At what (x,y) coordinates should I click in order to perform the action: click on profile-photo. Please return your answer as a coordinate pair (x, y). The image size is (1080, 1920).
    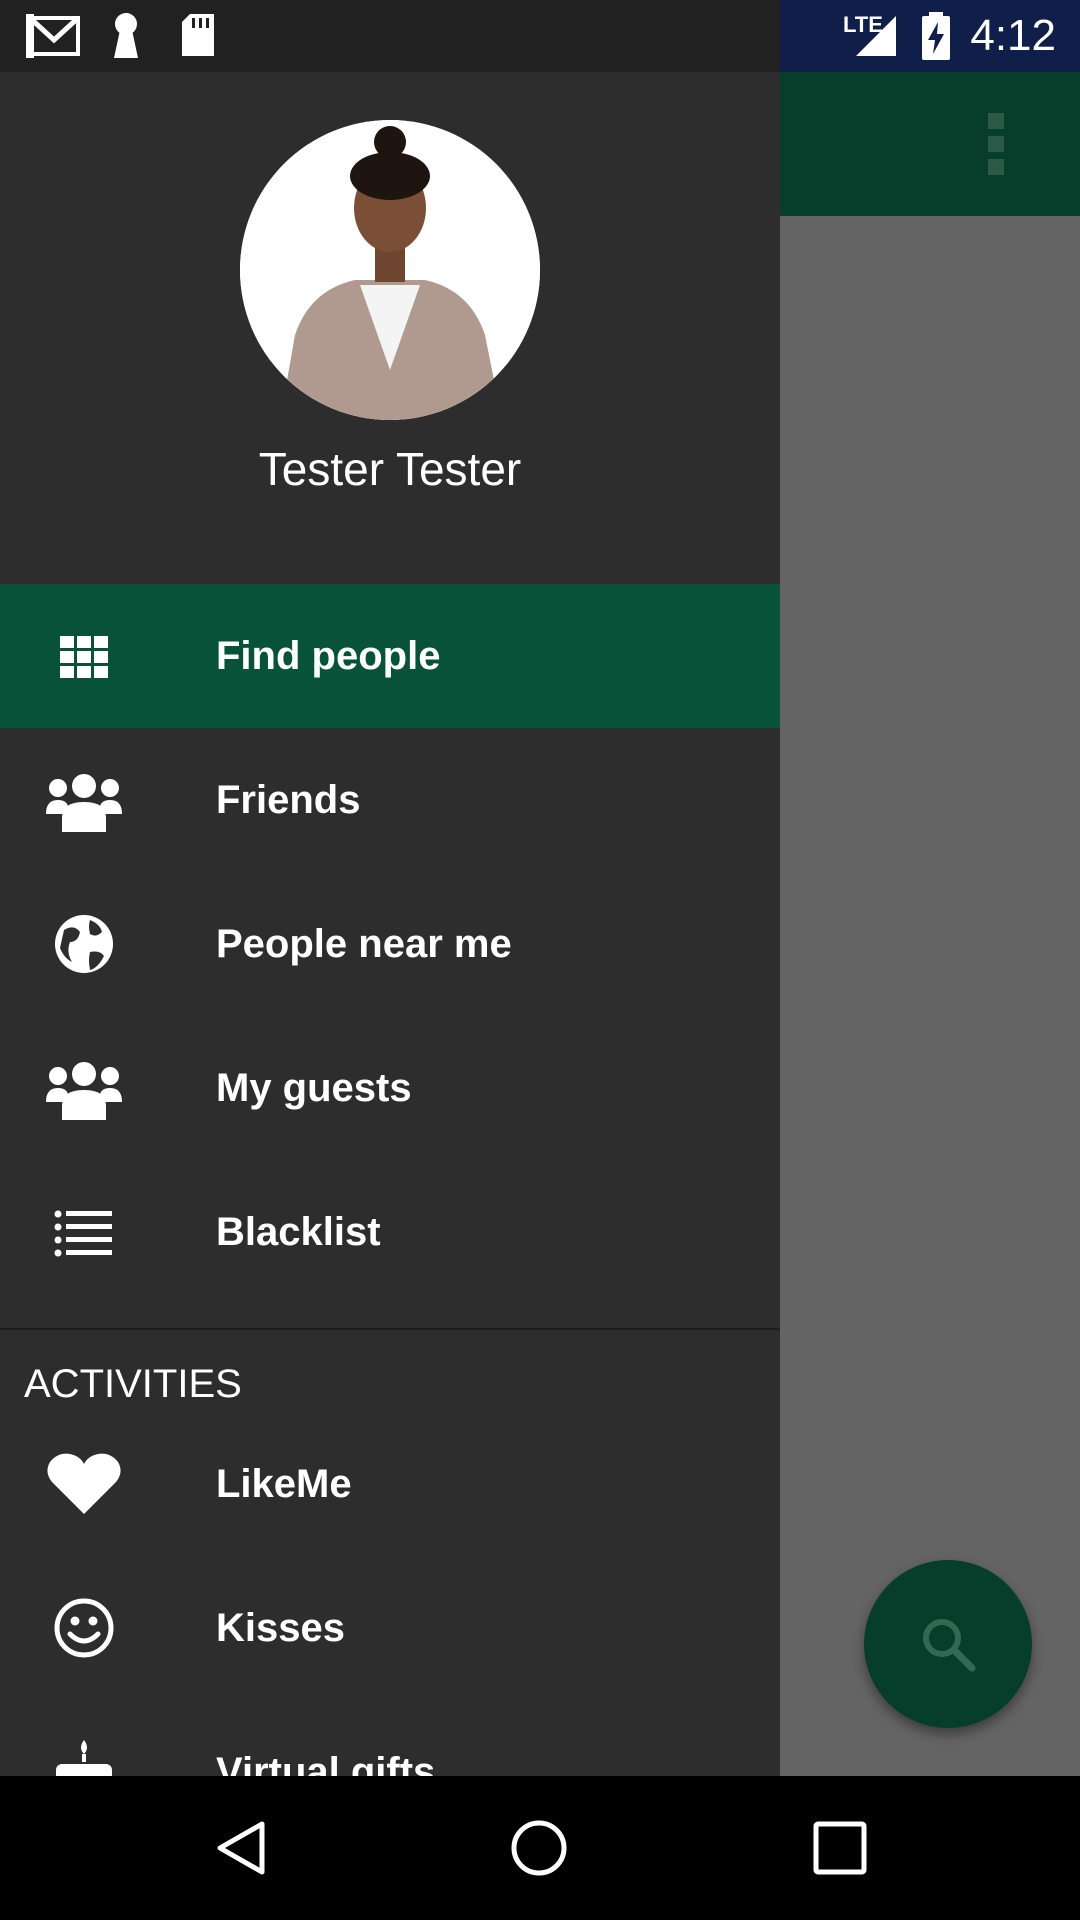
    Looking at the image, I should click on (390, 270).